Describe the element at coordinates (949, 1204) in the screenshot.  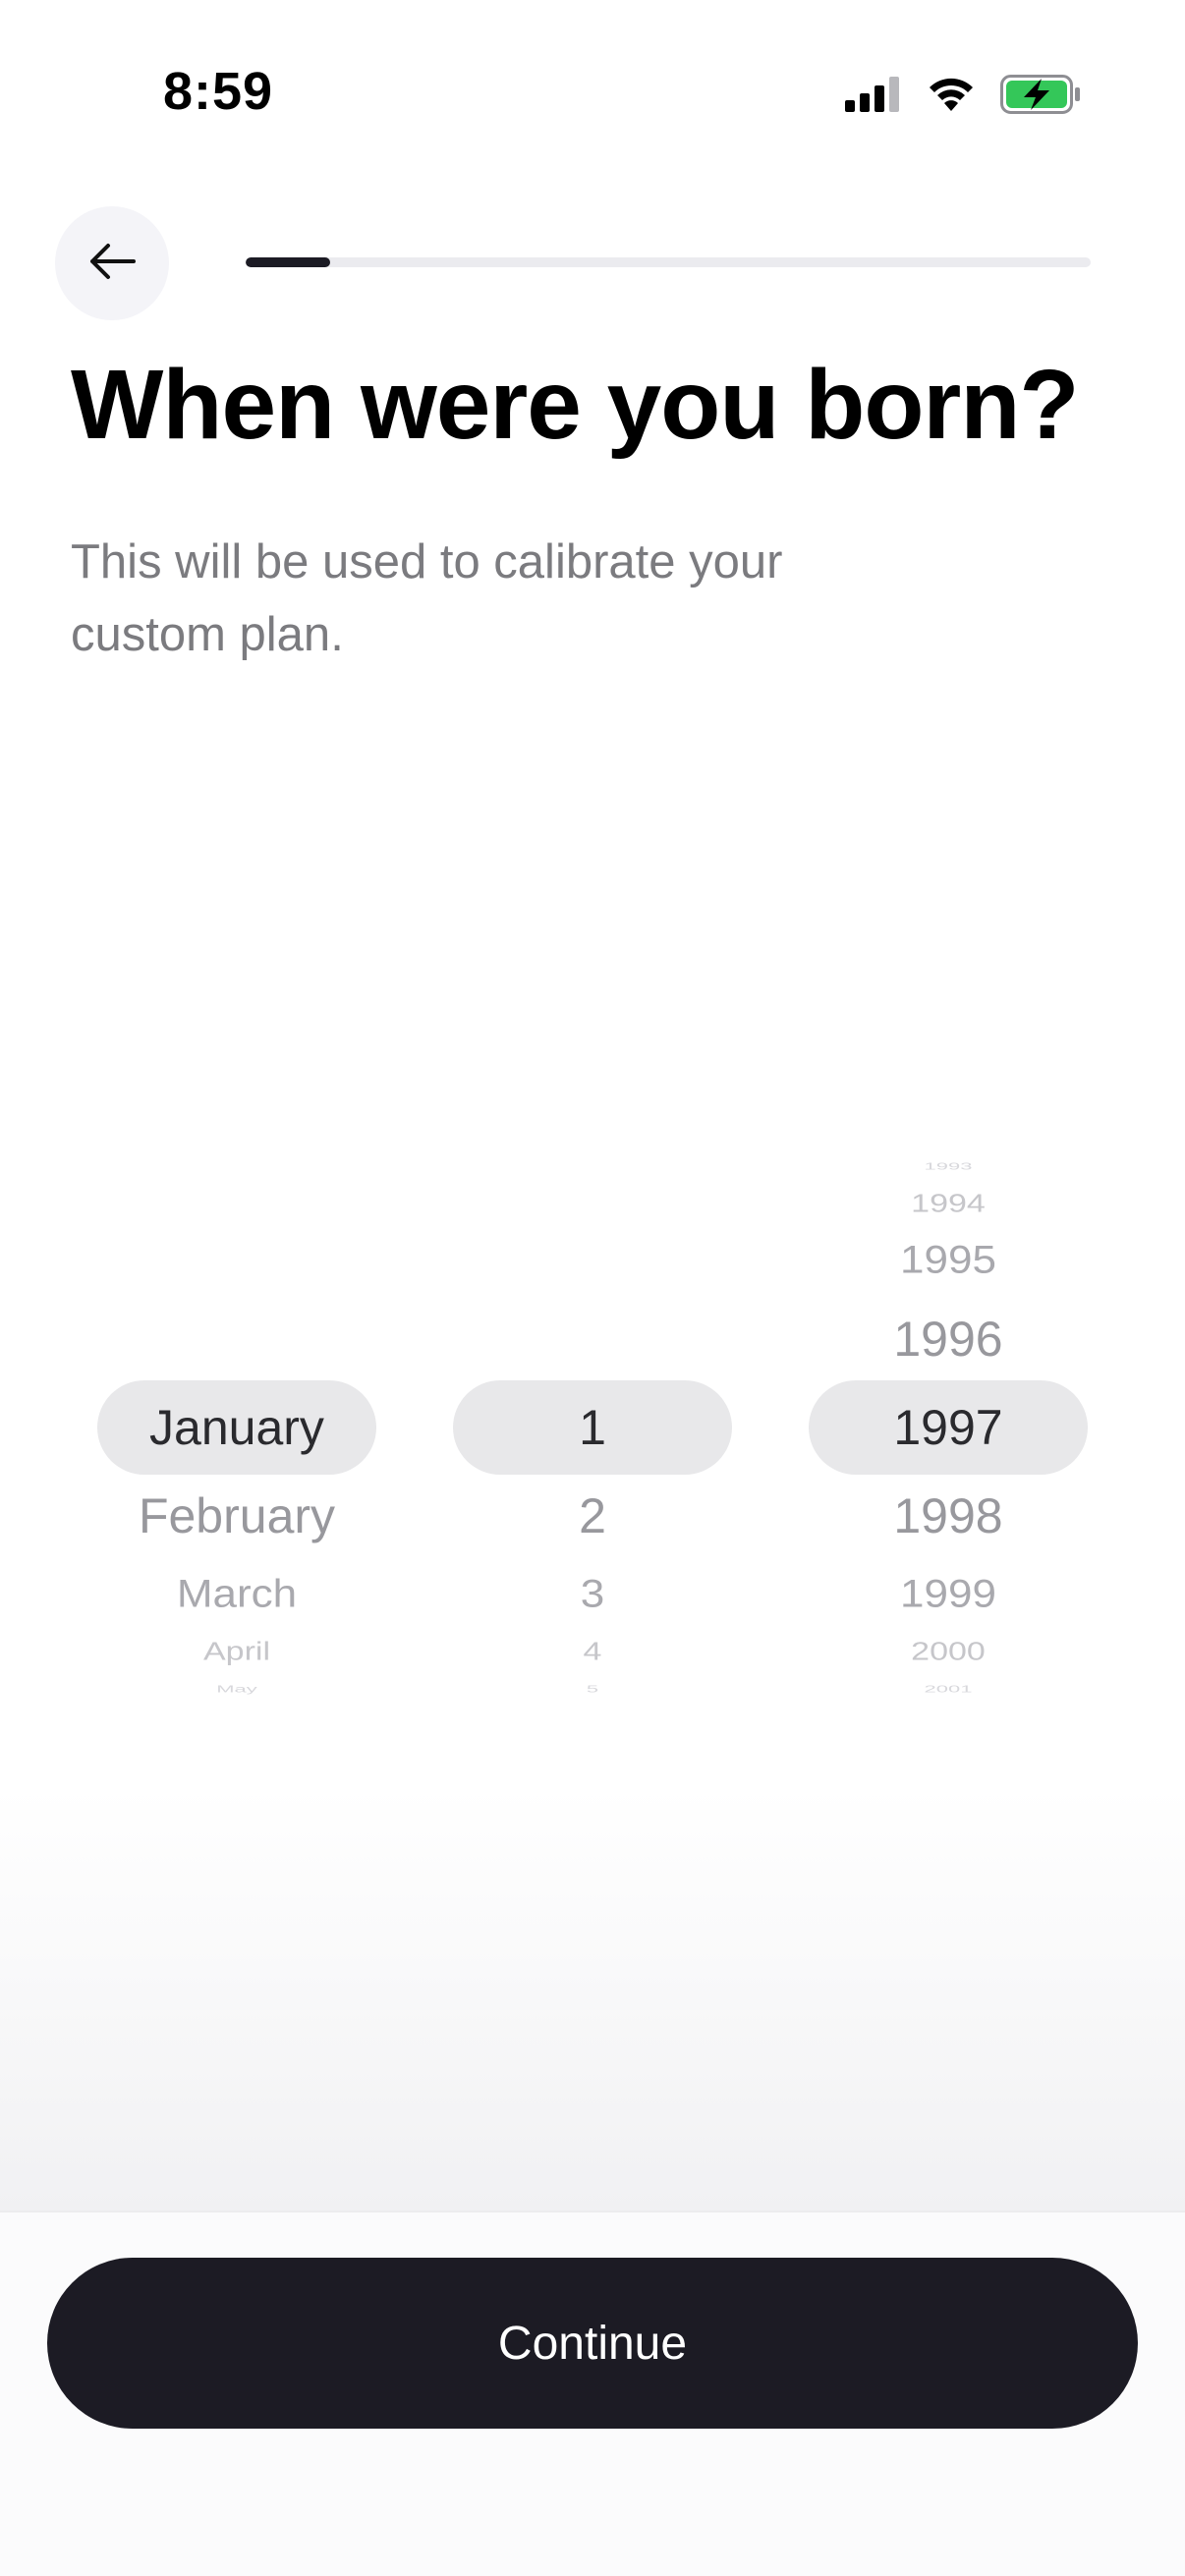
I see `year-option: 1994` at that location.